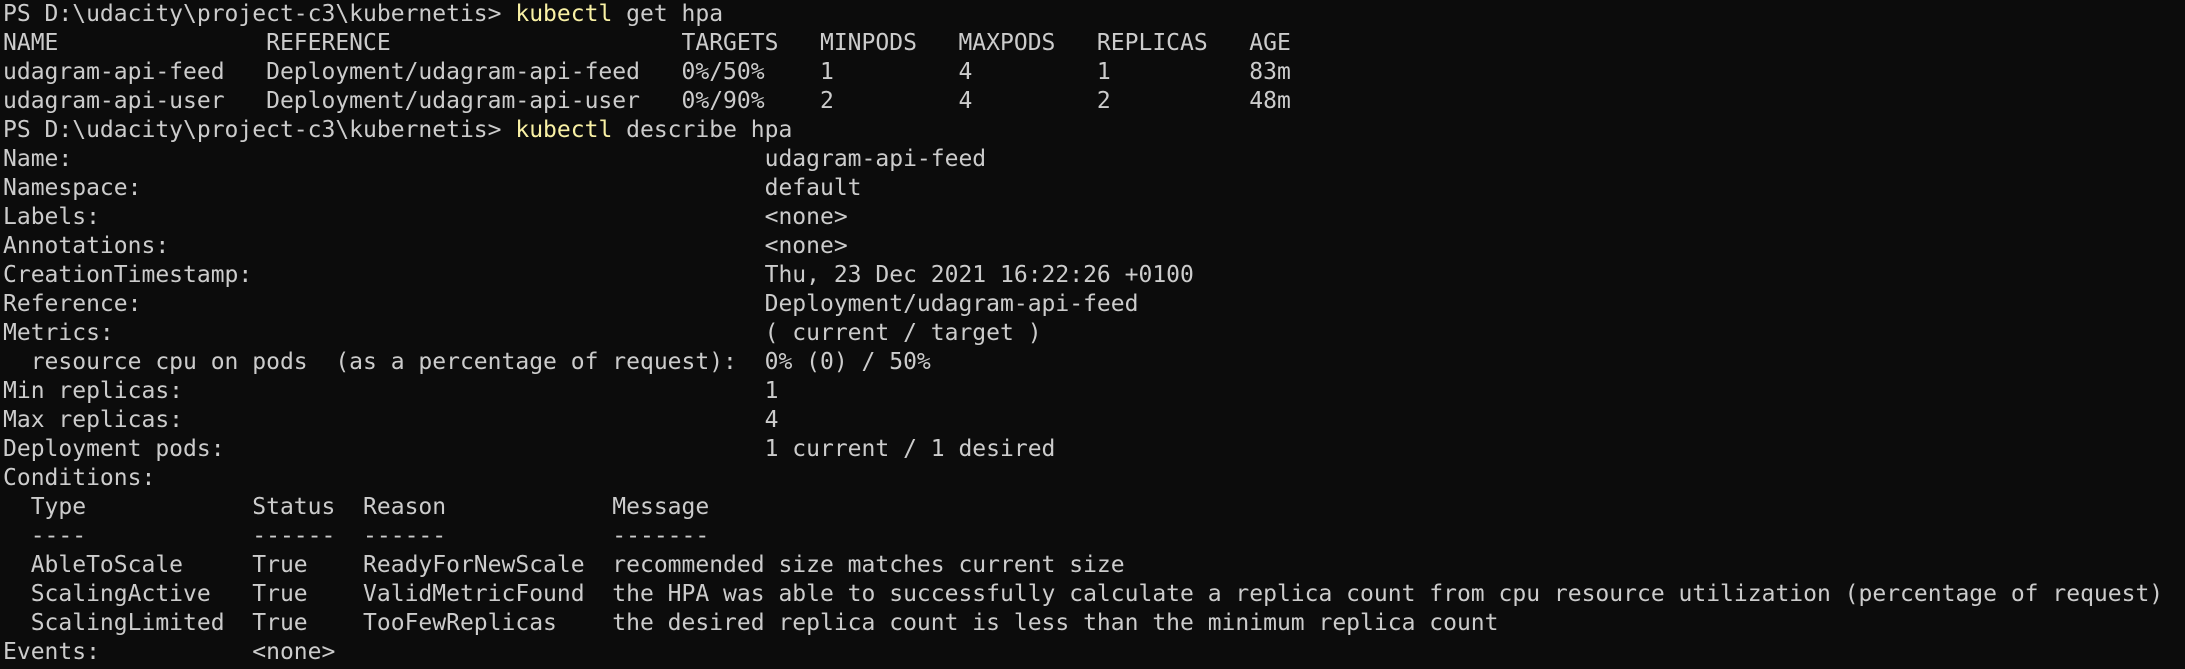  What do you see at coordinates (571, 304) in the screenshot?
I see `describe-field-reference: Reference: Deployment/udagram-api-feed` at bounding box center [571, 304].